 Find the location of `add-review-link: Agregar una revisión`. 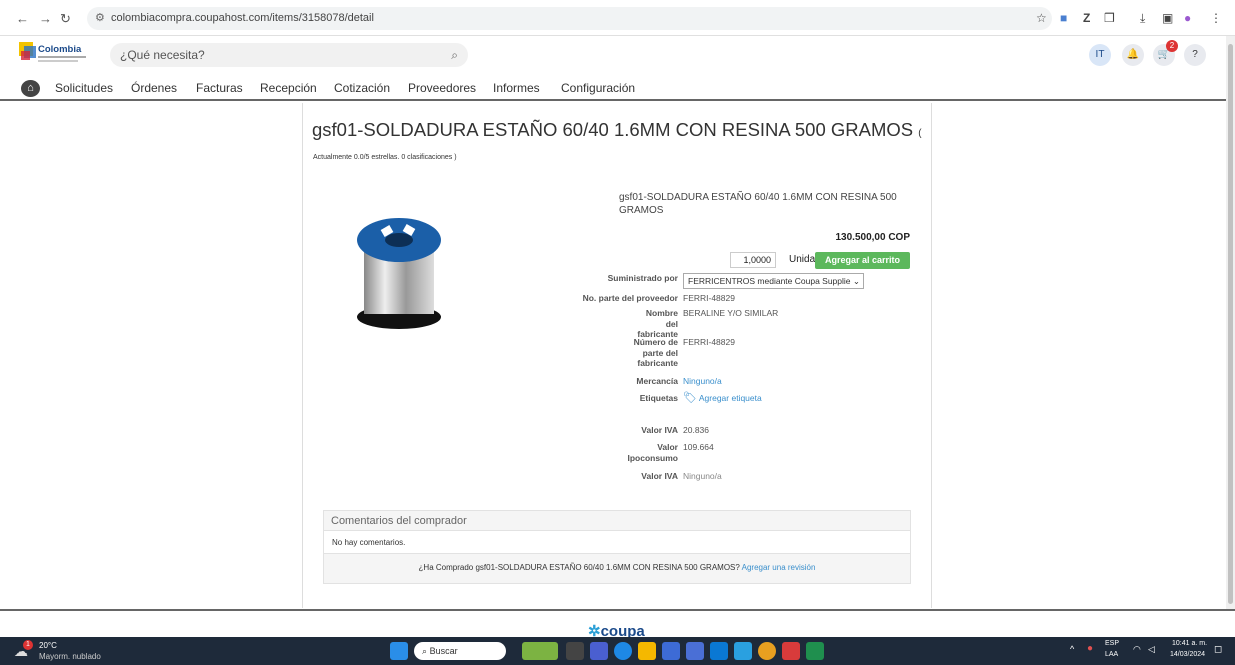

add-review-link: Agregar una revisión is located at coordinates (779, 567).